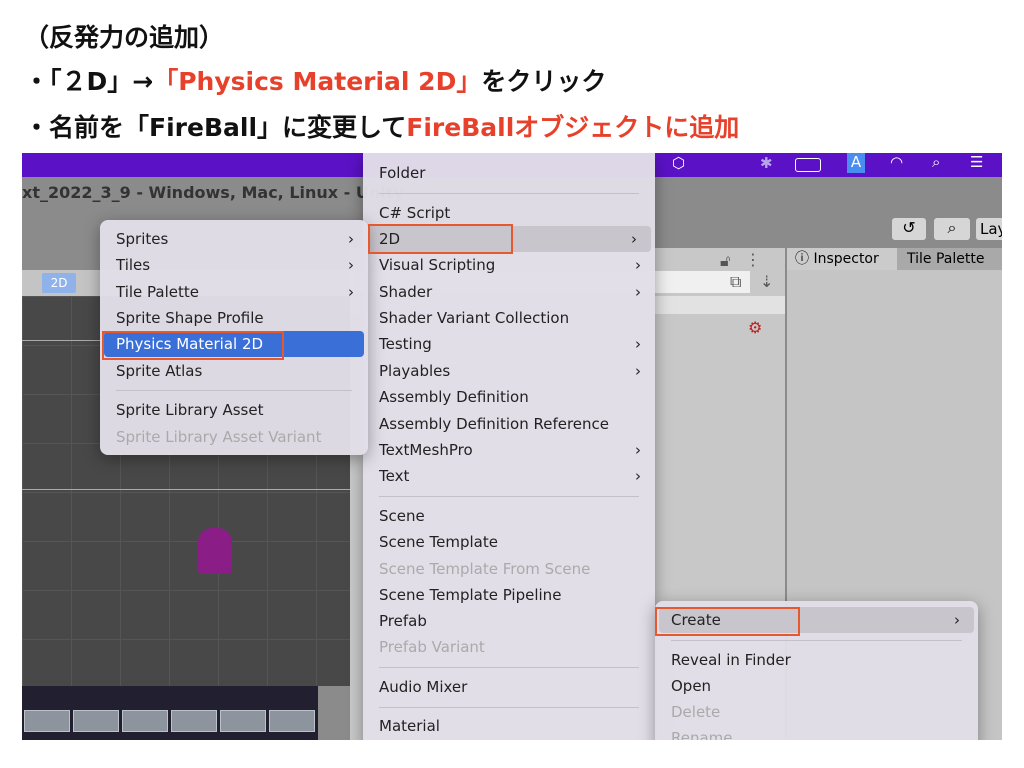 The height and width of the screenshot is (768, 1024). What do you see at coordinates (403, 621) in the screenshot?
I see `menu-item-label: Prefab` at bounding box center [403, 621].